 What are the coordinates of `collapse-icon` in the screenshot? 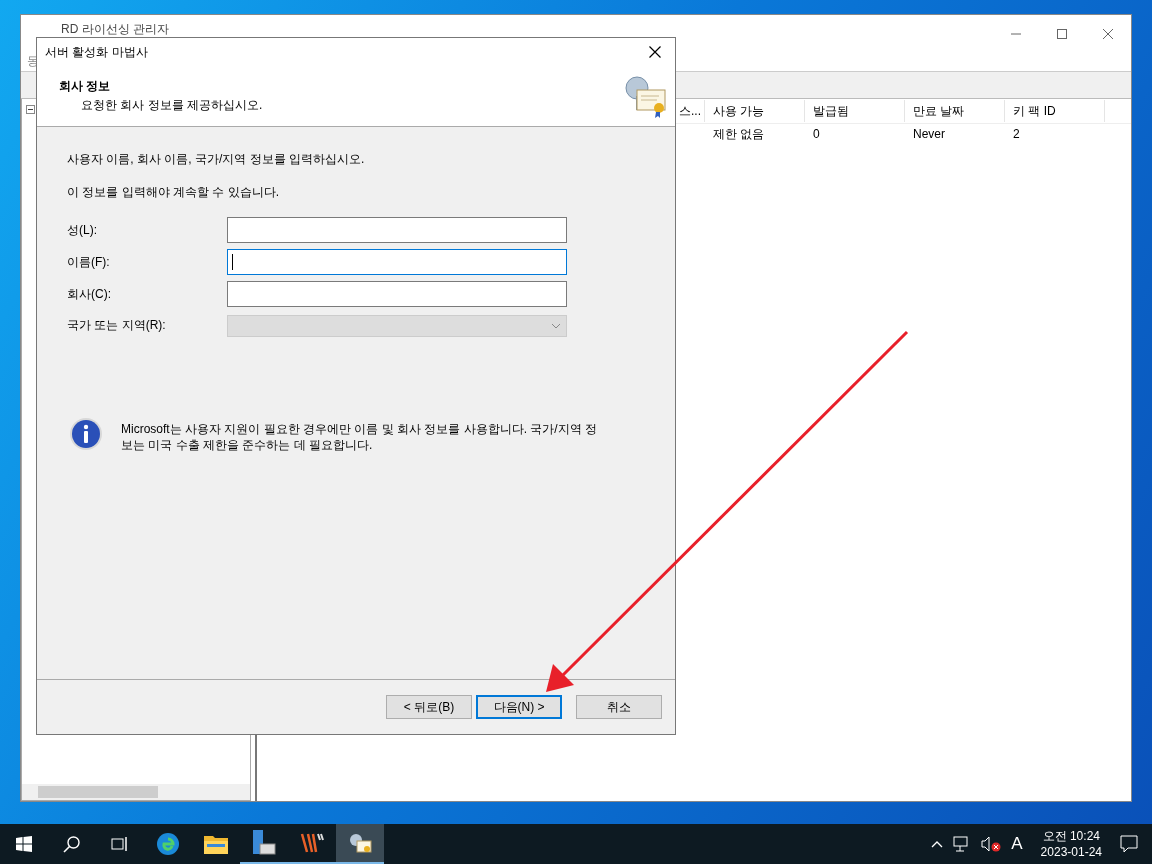 It's located at (30, 109).